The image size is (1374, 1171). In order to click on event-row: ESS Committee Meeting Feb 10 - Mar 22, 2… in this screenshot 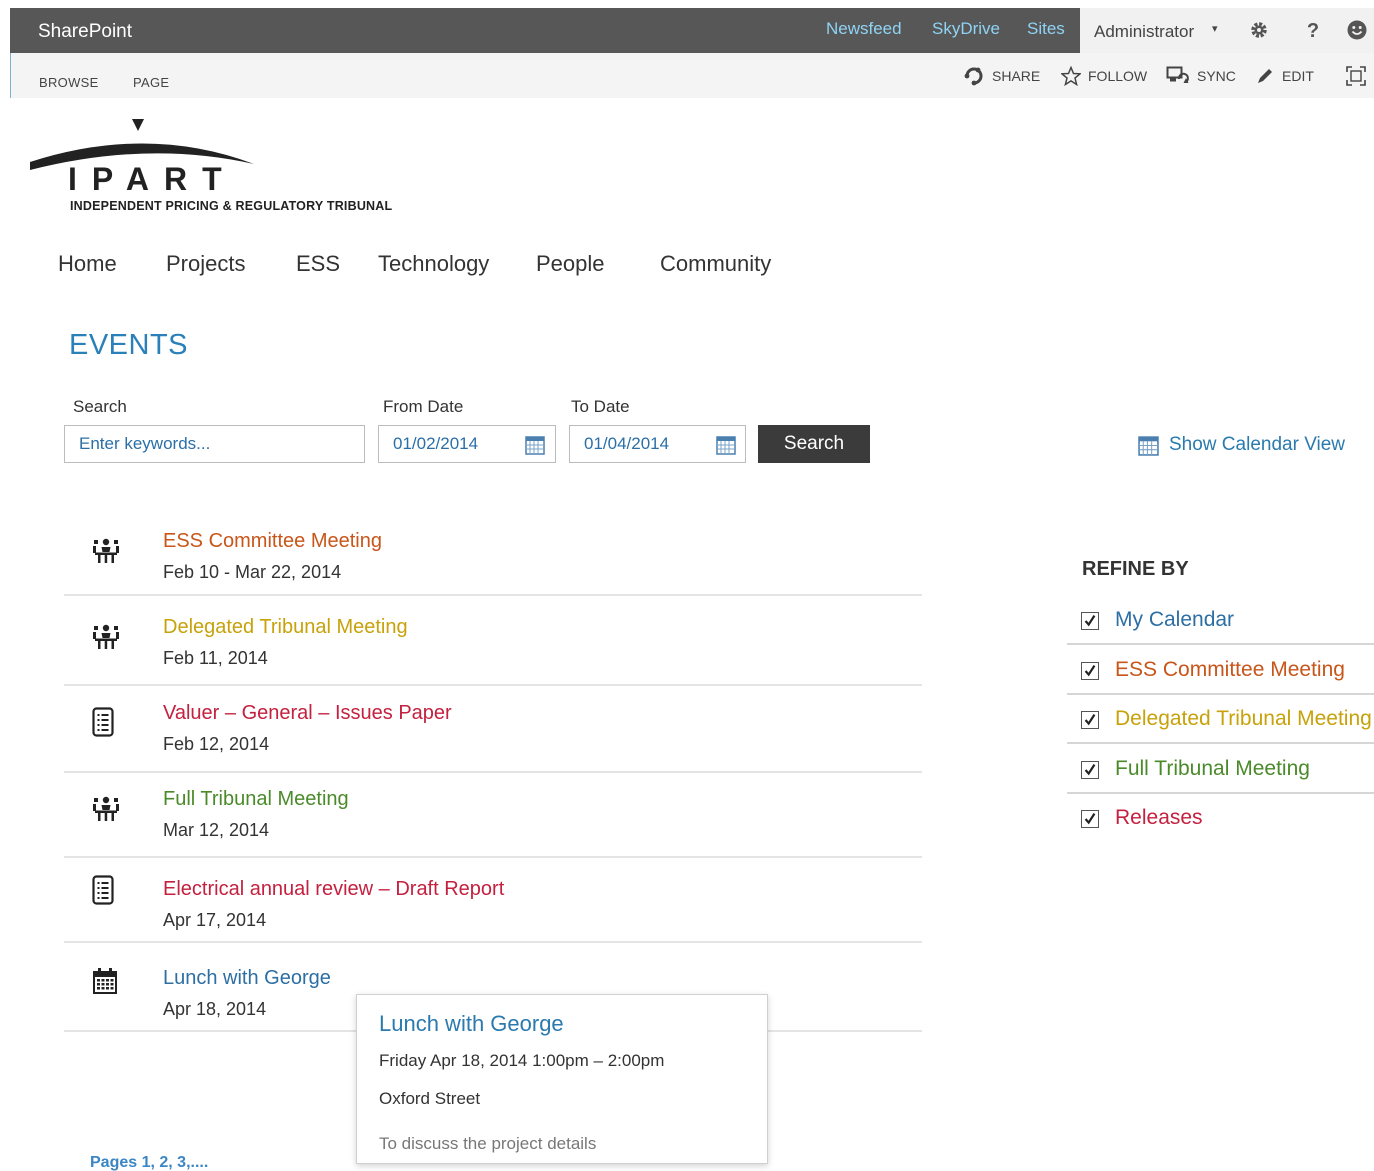, I will do `click(493, 560)`.